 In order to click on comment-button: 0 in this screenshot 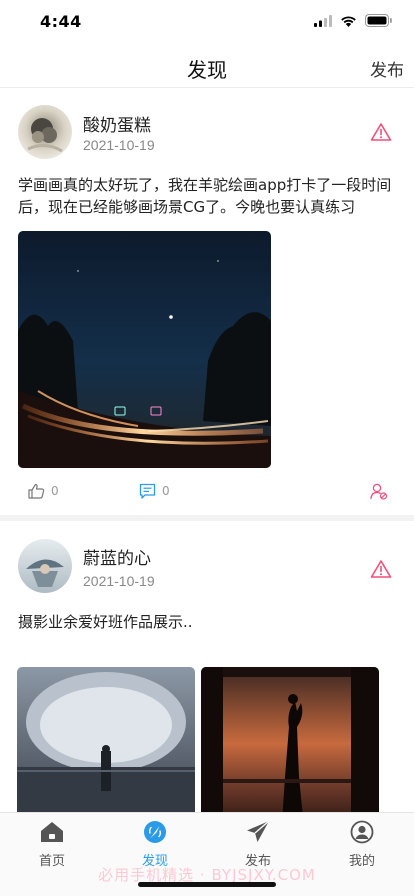, I will do `click(154, 491)`.